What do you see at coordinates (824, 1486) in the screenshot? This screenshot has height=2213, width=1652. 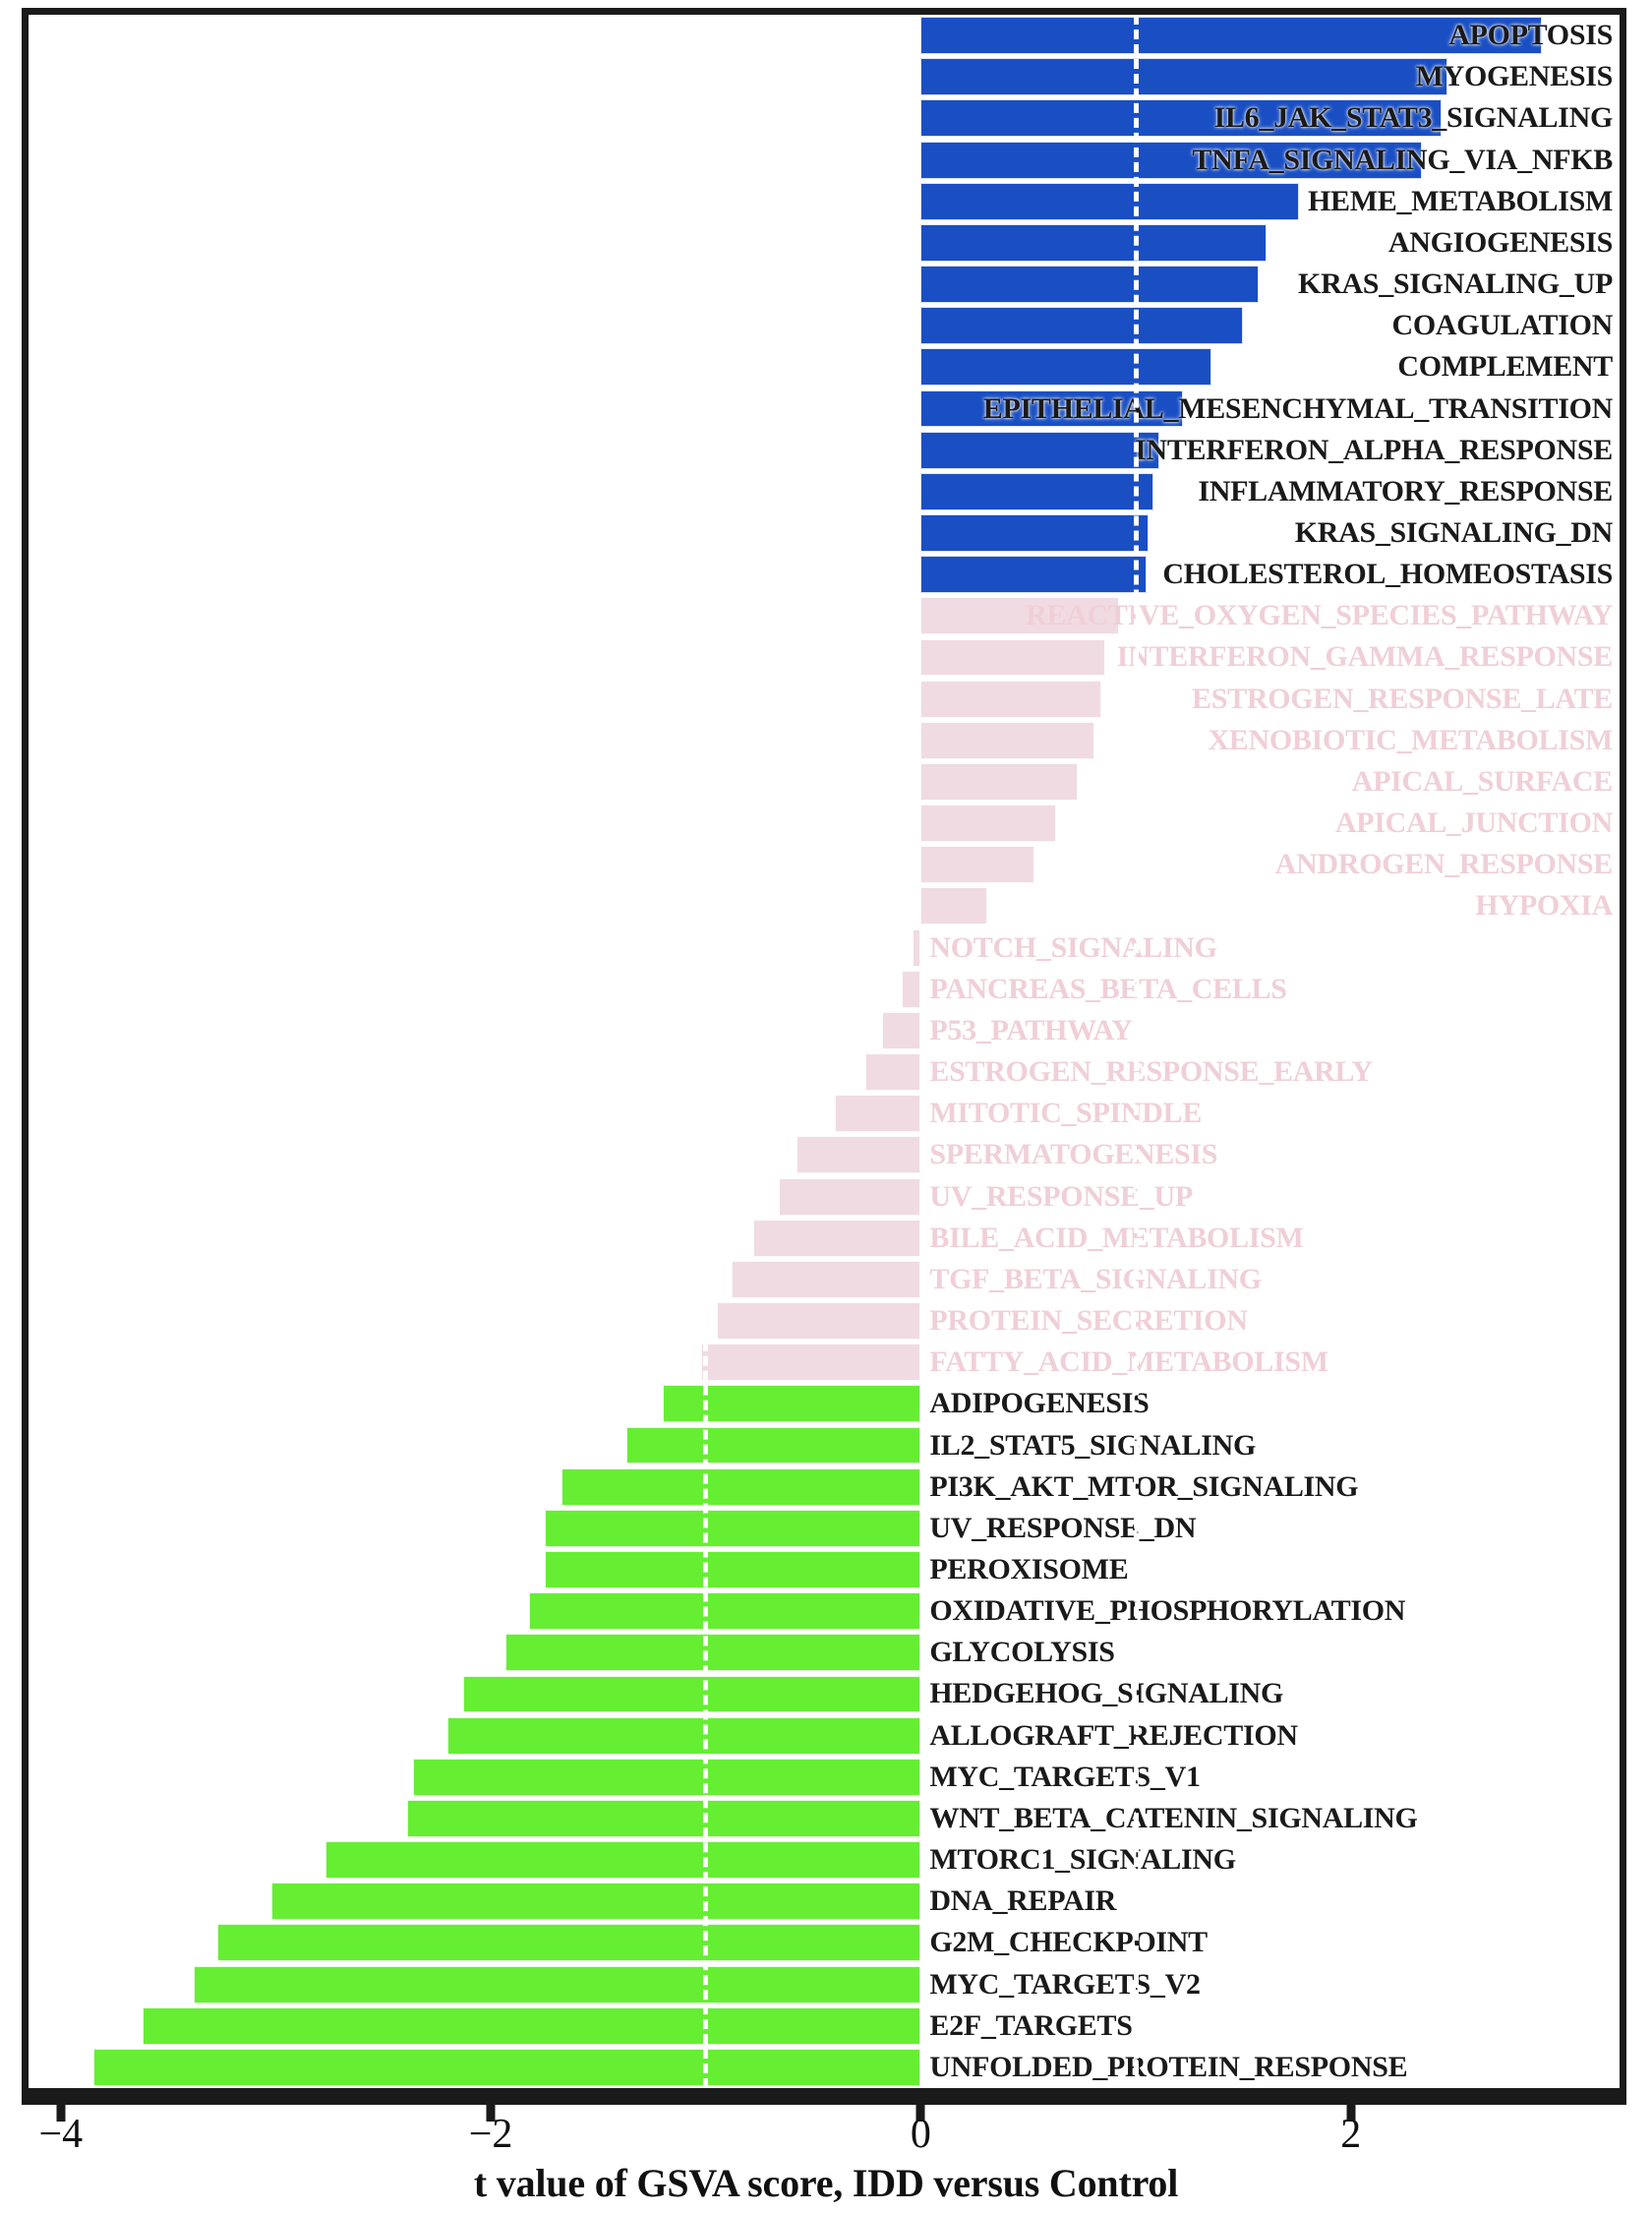 I see `bar-row: PI3K_AKT_MTOR_SIGNALING` at bounding box center [824, 1486].